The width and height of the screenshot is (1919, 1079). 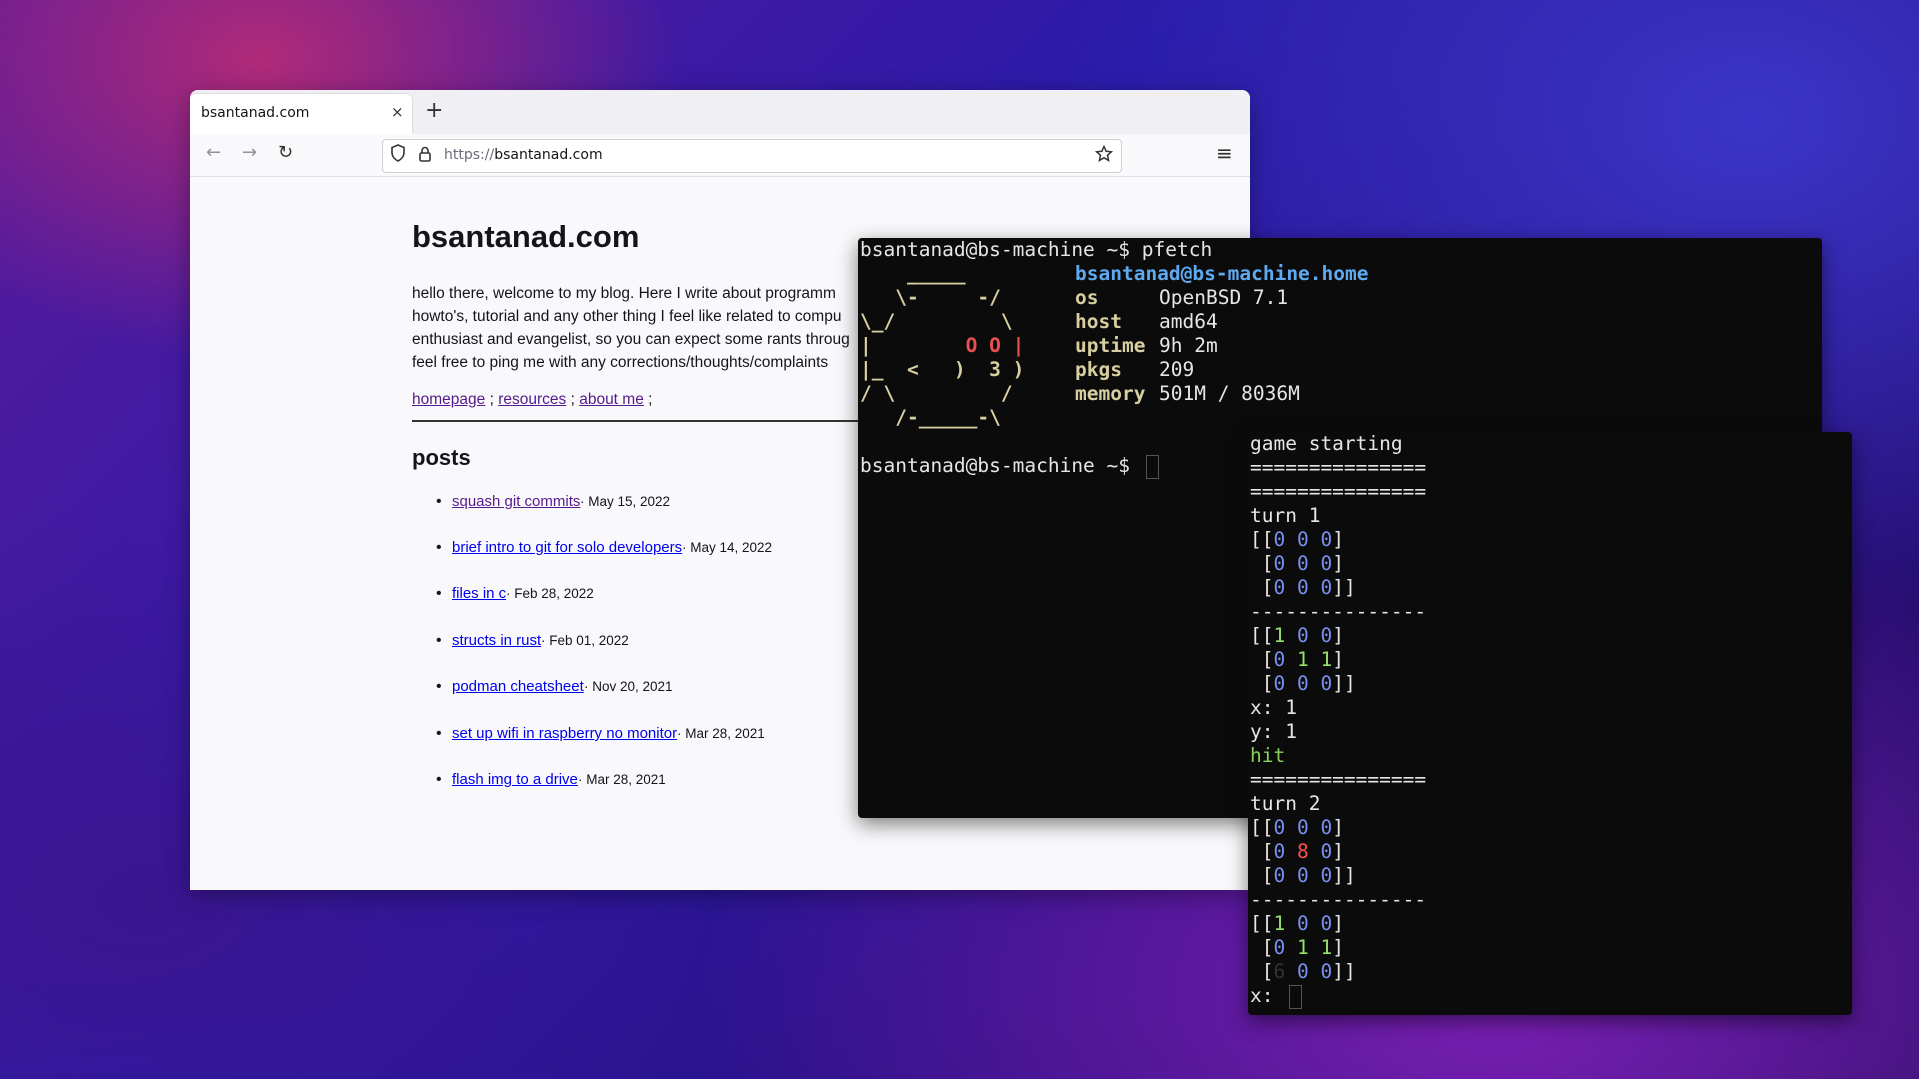 I want to click on info-value: OpenBSD 7.1, so click(x=1224, y=297).